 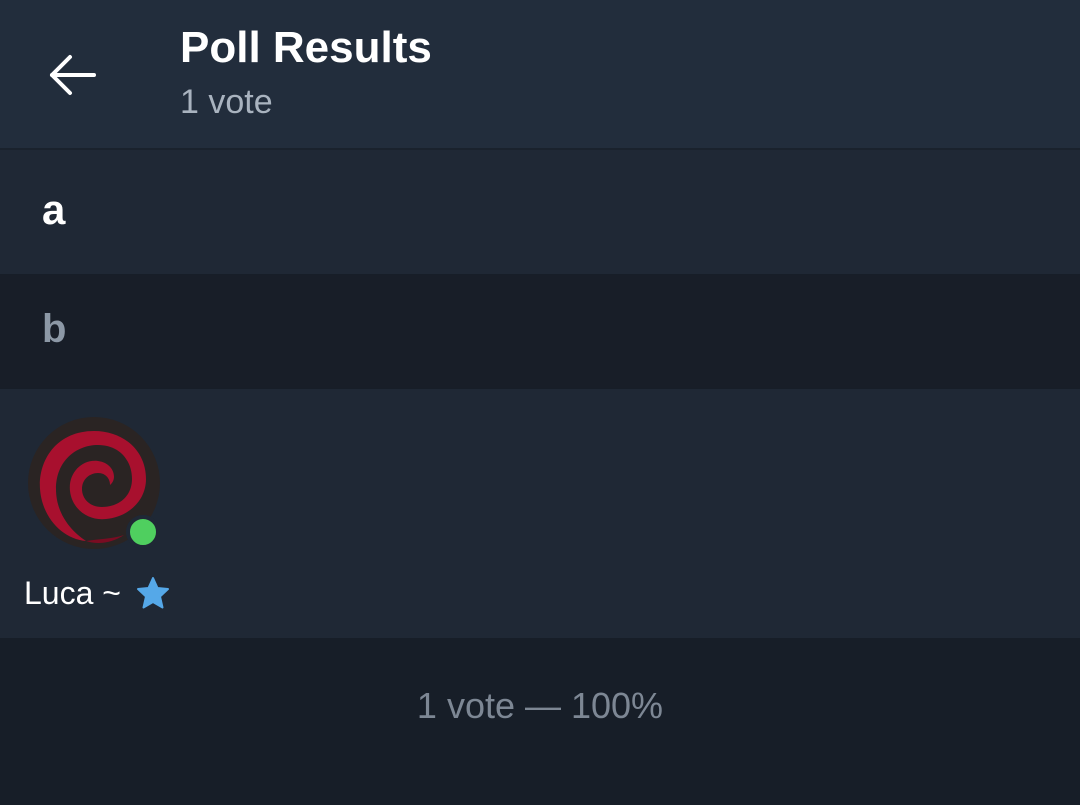 I want to click on voter-name-row: Luca ~, so click(x=97, y=596).